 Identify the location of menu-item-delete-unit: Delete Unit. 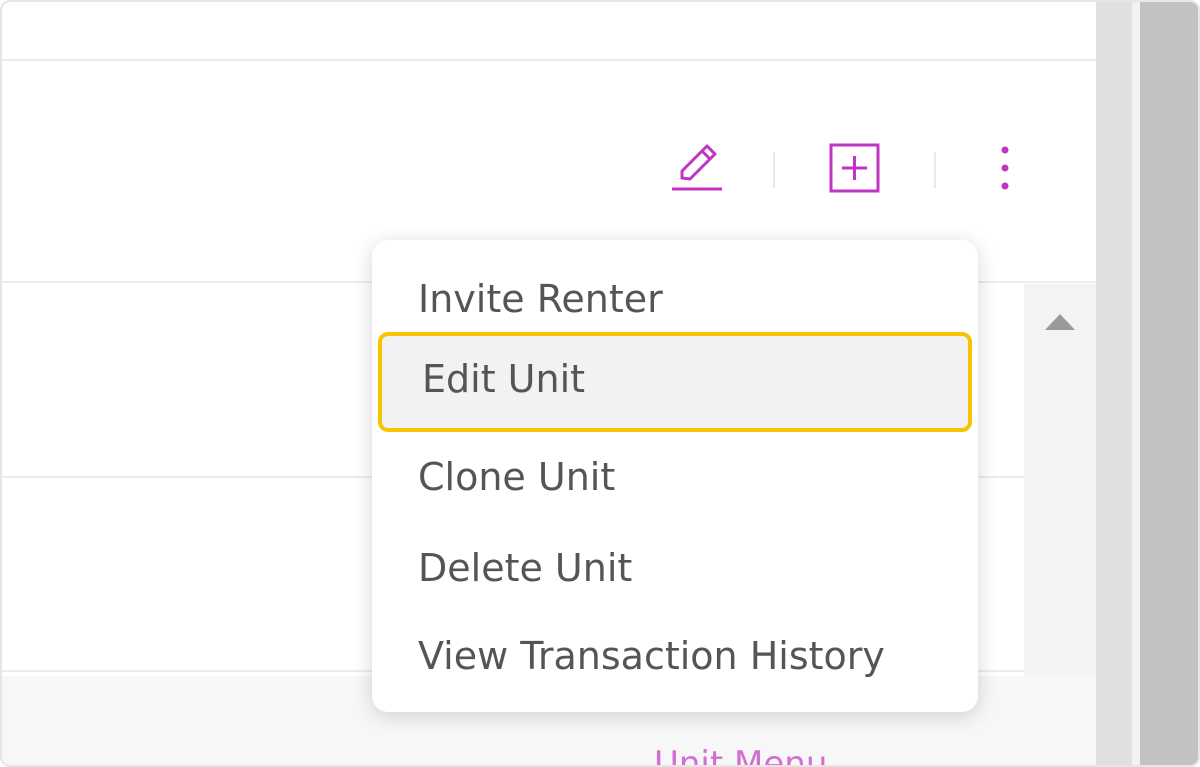
(675, 568).